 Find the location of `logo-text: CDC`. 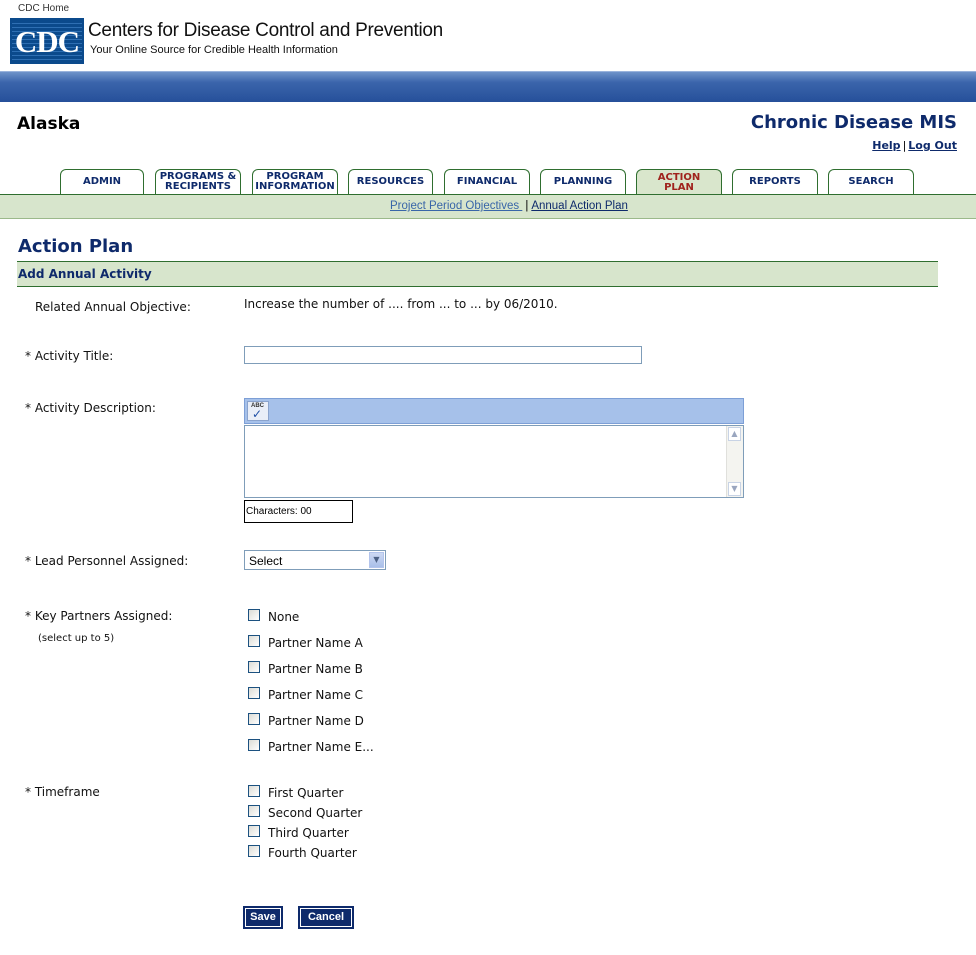

logo-text: CDC is located at coordinates (47, 41).